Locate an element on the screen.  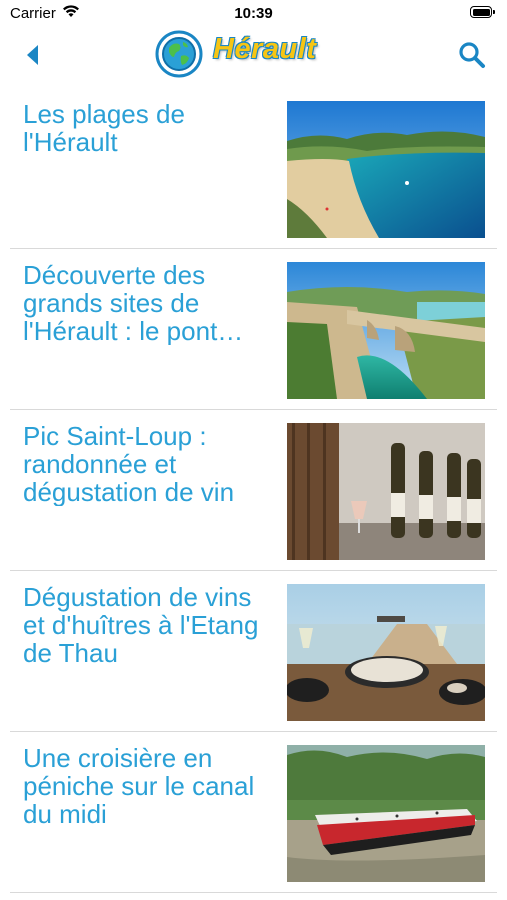
globe-icon is located at coordinates (179, 54).